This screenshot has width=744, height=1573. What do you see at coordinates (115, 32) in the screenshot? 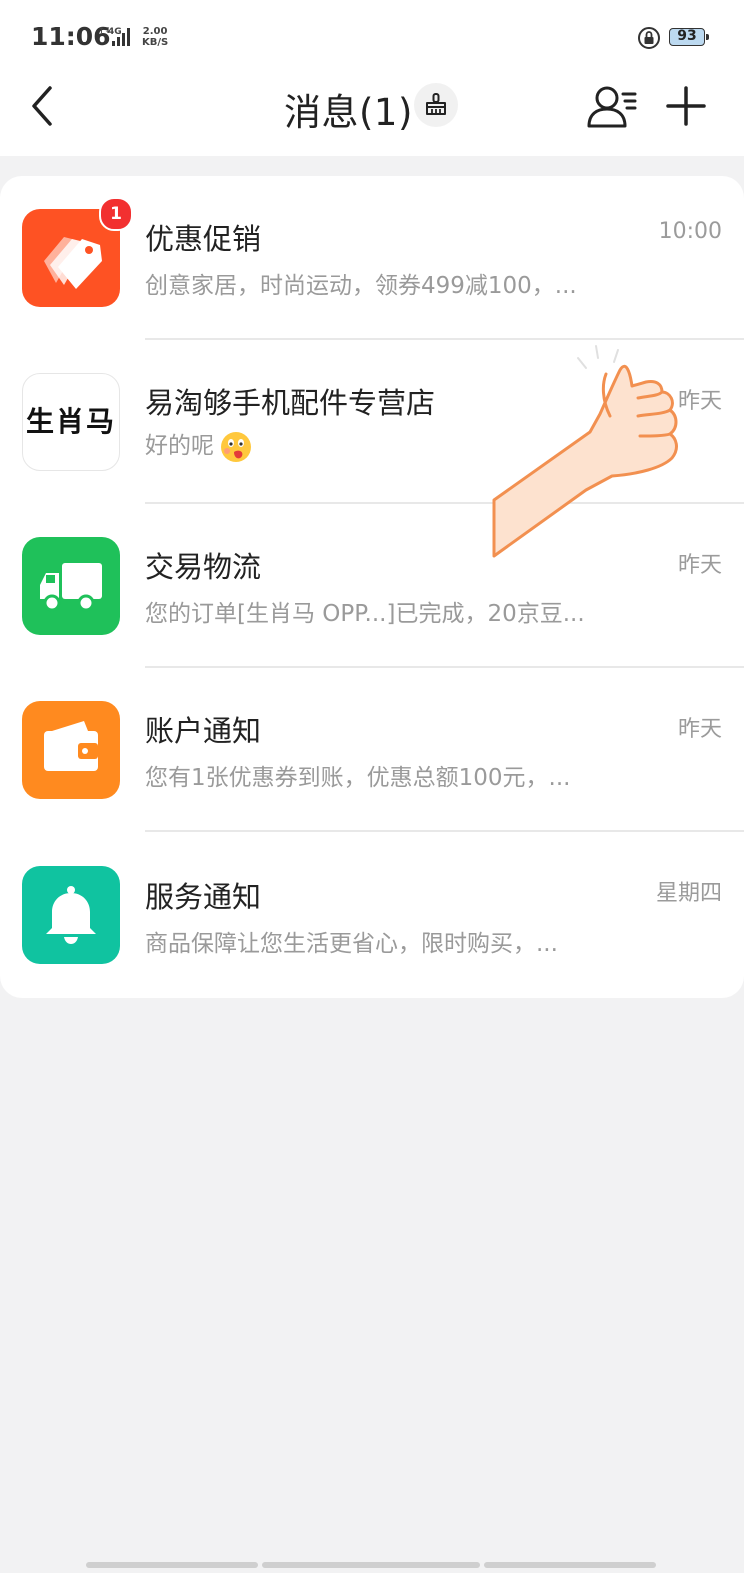
I see `svg-text: 4G` at bounding box center [115, 32].